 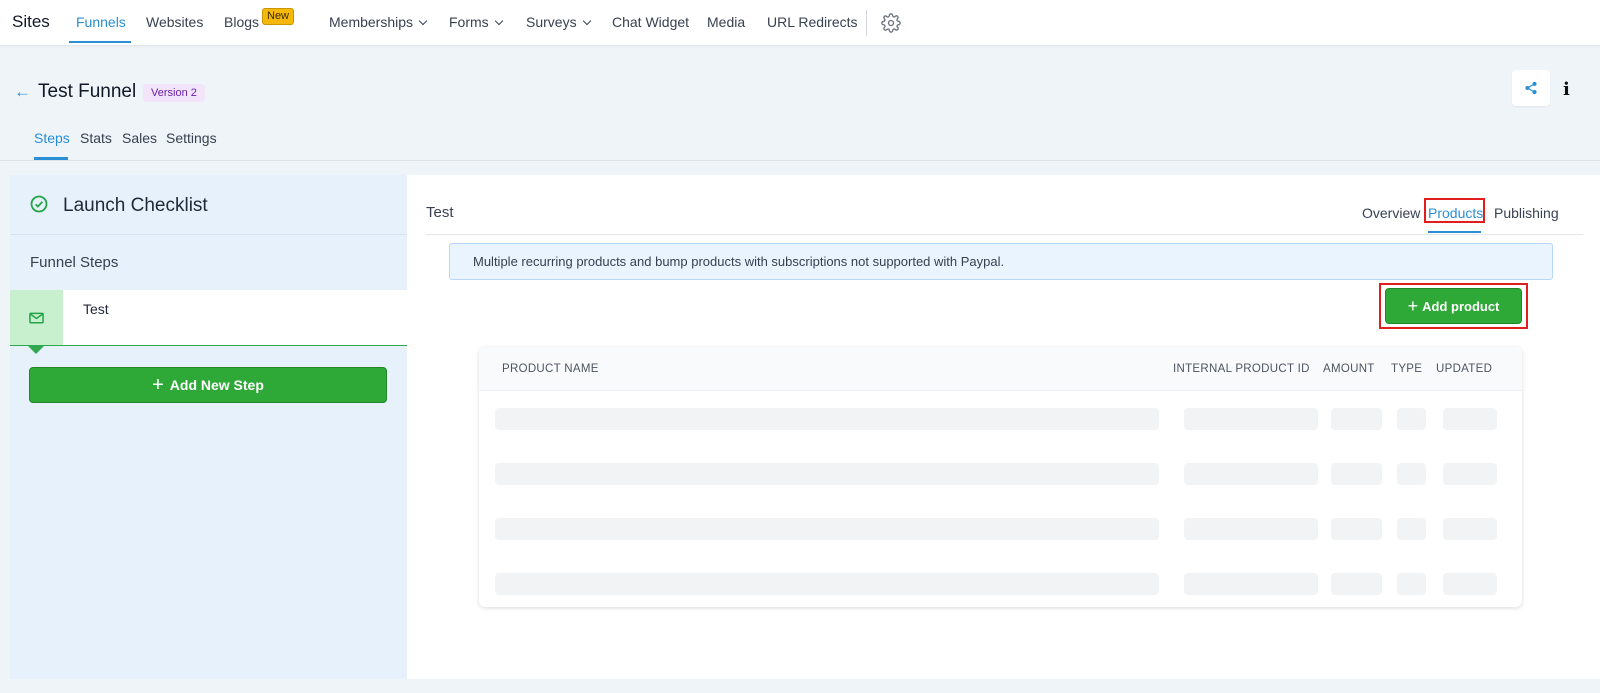 What do you see at coordinates (1454, 210) in the screenshot?
I see `products-tab-highlight` at bounding box center [1454, 210].